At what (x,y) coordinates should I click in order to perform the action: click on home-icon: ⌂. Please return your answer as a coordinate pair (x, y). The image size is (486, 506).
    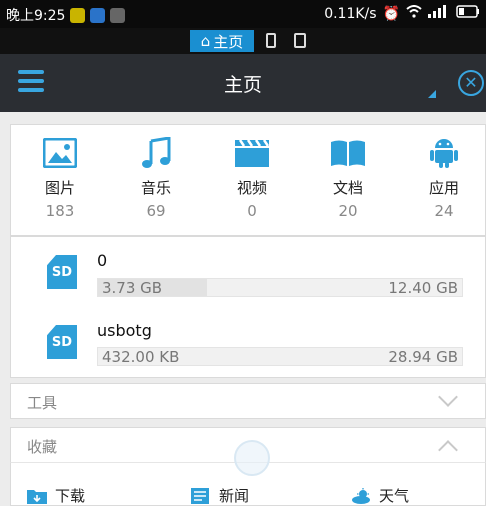
    Looking at the image, I should click on (205, 41).